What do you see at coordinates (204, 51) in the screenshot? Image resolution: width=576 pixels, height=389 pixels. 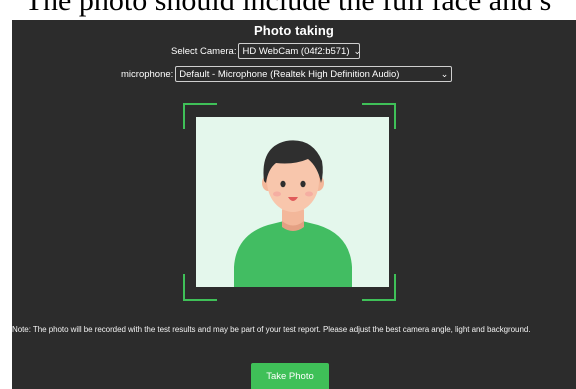 I see `camera-label: Select Camera:` at bounding box center [204, 51].